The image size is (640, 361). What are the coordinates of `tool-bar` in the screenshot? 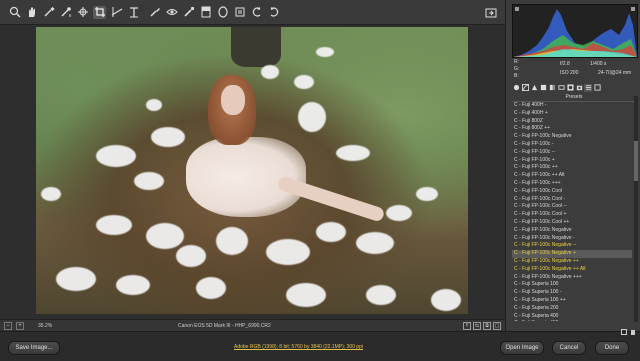 It's located at (252, 12).